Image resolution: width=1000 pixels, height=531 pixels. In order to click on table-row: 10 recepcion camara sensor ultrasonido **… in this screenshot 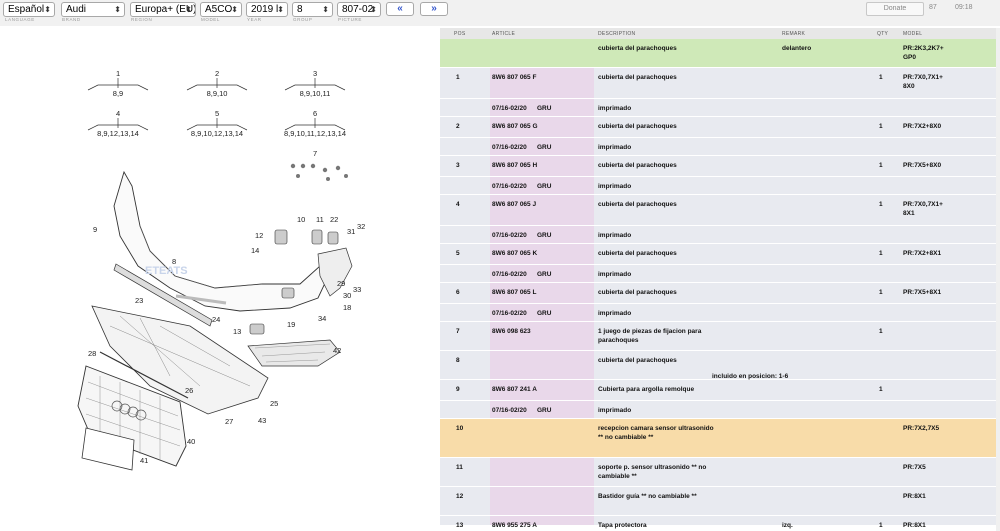, I will do `click(720, 438)`.